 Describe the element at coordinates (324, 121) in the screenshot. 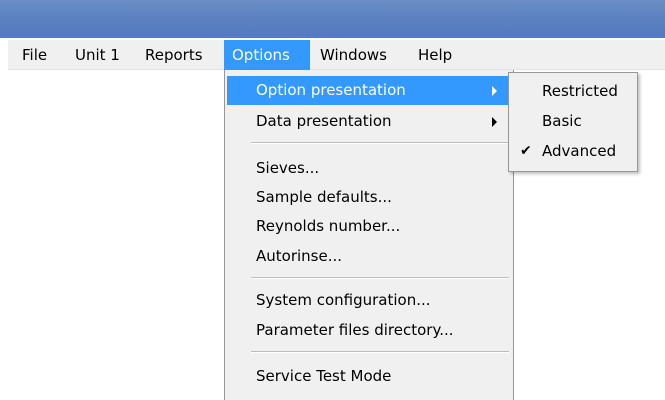

I see `data-presentation-label: Data presentation` at that location.